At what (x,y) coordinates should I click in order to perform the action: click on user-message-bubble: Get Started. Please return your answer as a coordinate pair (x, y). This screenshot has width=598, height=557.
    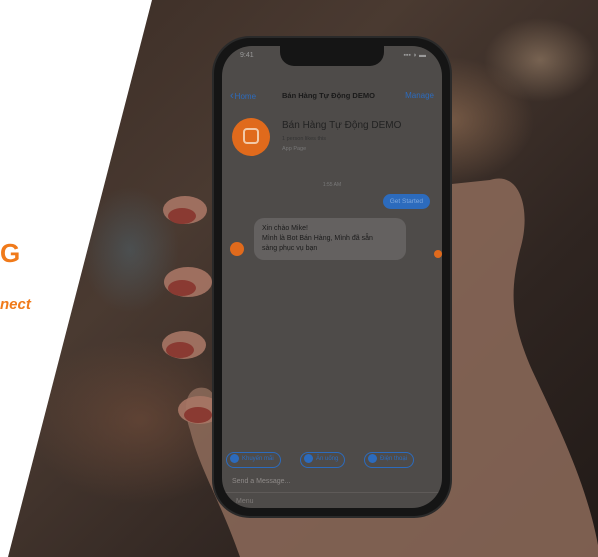
    Looking at the image, I should click on (406, 201).